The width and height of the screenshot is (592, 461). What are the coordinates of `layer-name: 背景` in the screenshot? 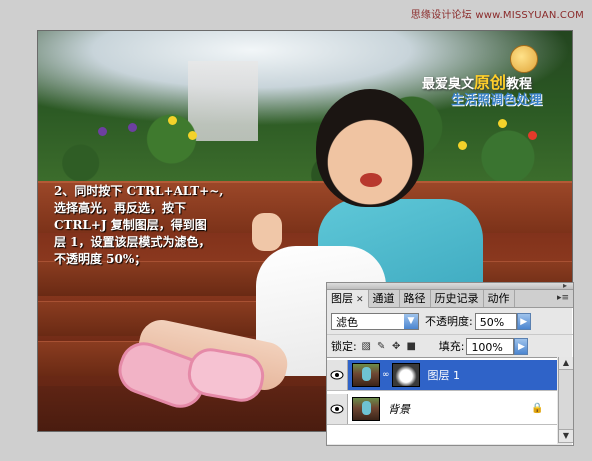 It's located at (399, 409).